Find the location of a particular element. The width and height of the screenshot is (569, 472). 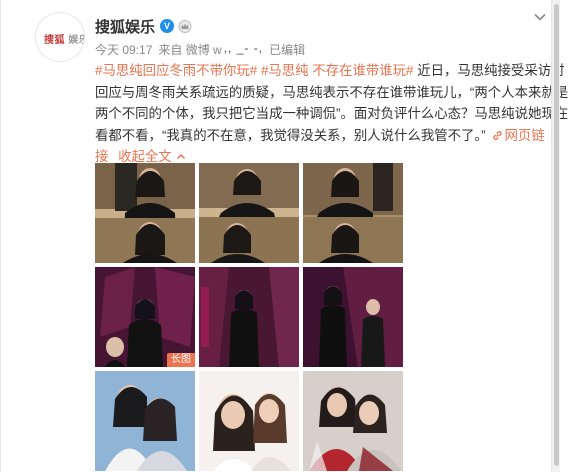

collapse-full-text-button: 收起全文 is located at coordinates (152, 156).